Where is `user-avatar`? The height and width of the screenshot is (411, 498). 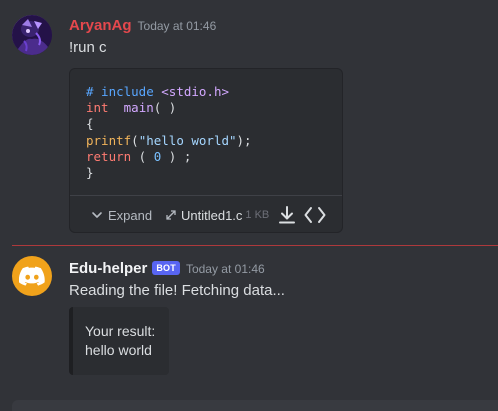 user-avatar is located at coordinates (32, 35).